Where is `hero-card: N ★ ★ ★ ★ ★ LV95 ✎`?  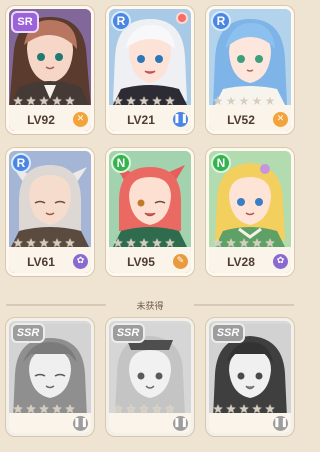 hero-card: N ★ ★ ★ ★ ★ LV95 ✎ is located at coordinates (150, 212).